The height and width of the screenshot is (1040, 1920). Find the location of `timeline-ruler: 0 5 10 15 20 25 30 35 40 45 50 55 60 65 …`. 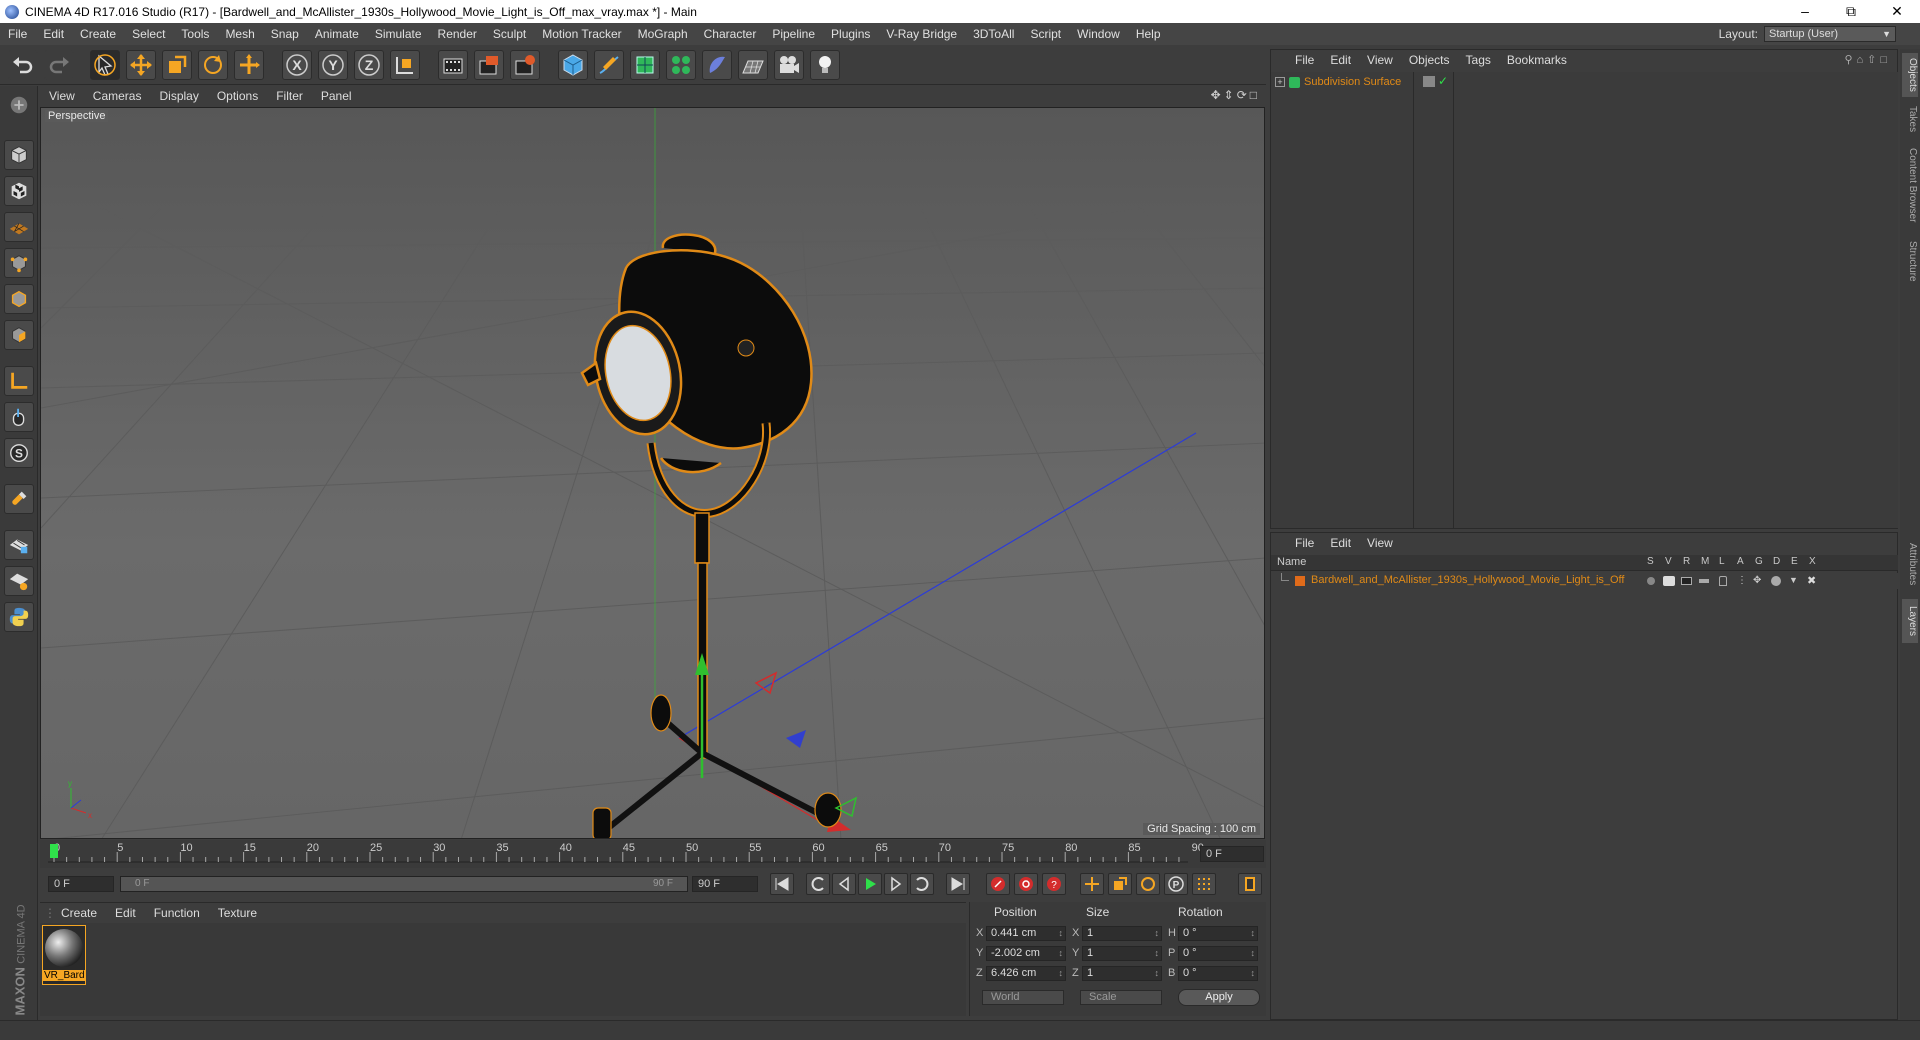

timeline-ruler: 0 5 10 15 20 25 30 35 40 45 50 55 60 65 … is located at coordinates (653, 854).